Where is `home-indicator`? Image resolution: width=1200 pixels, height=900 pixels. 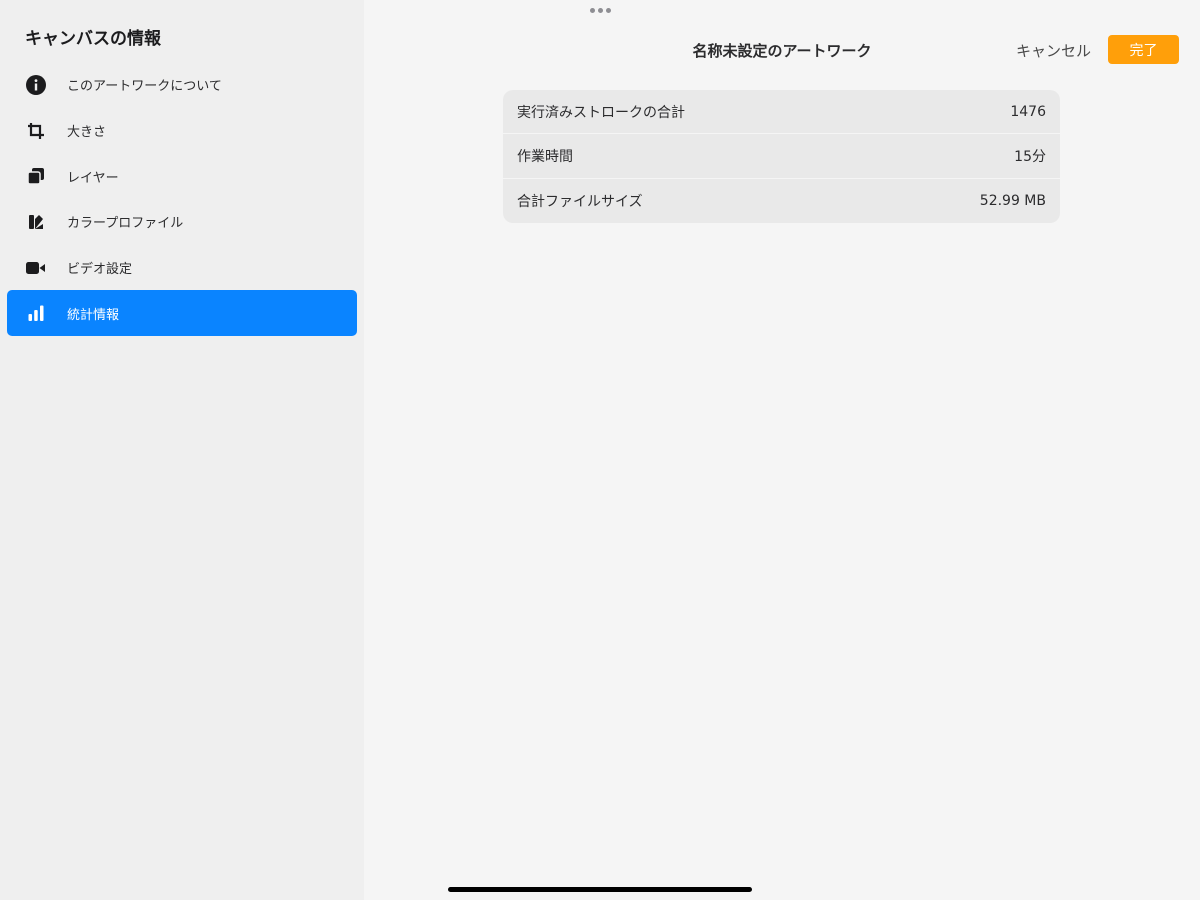 home-indicator is located at coordinates (600, 889).